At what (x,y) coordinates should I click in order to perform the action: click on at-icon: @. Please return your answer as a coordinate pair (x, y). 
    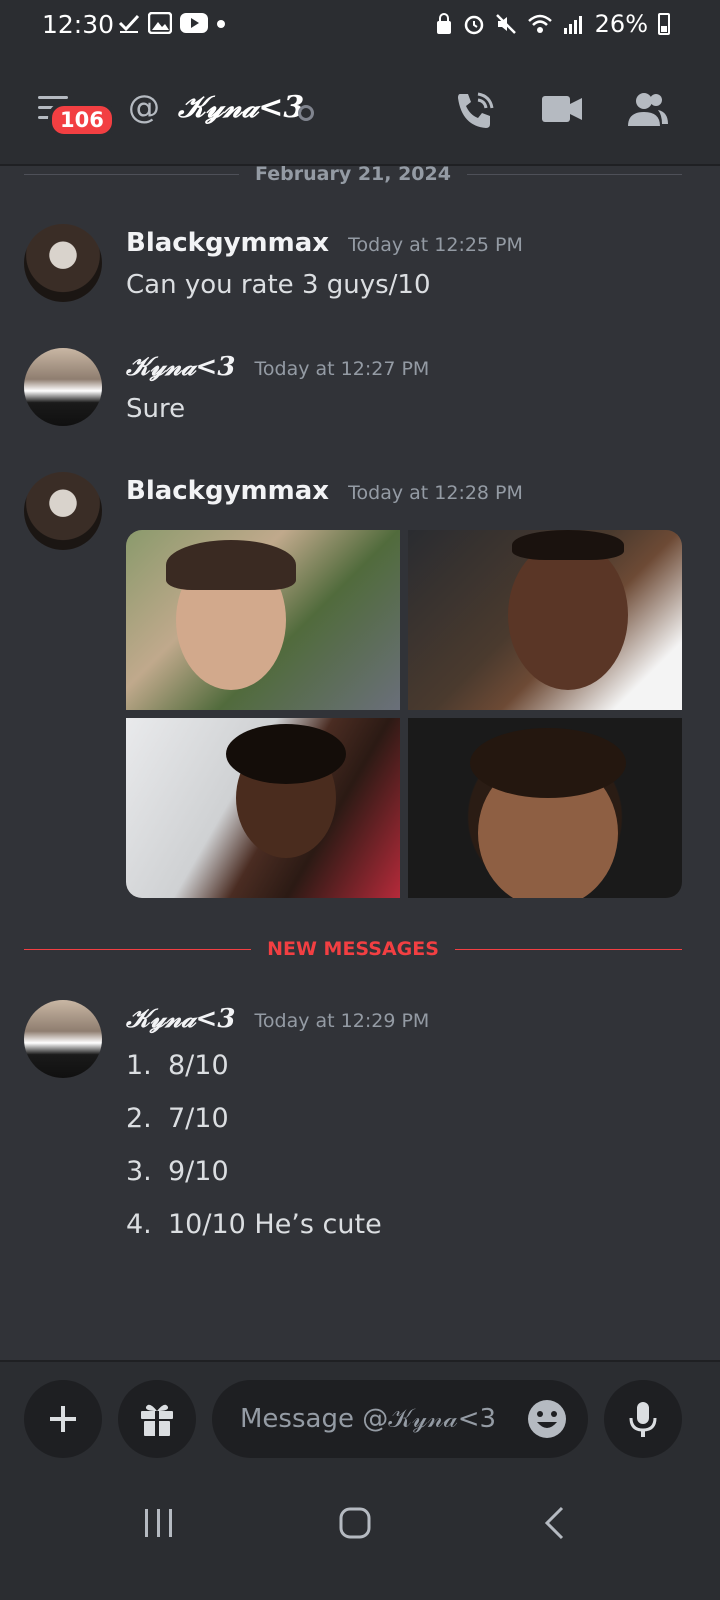
    Looking at the image, I should click on (144, 107).